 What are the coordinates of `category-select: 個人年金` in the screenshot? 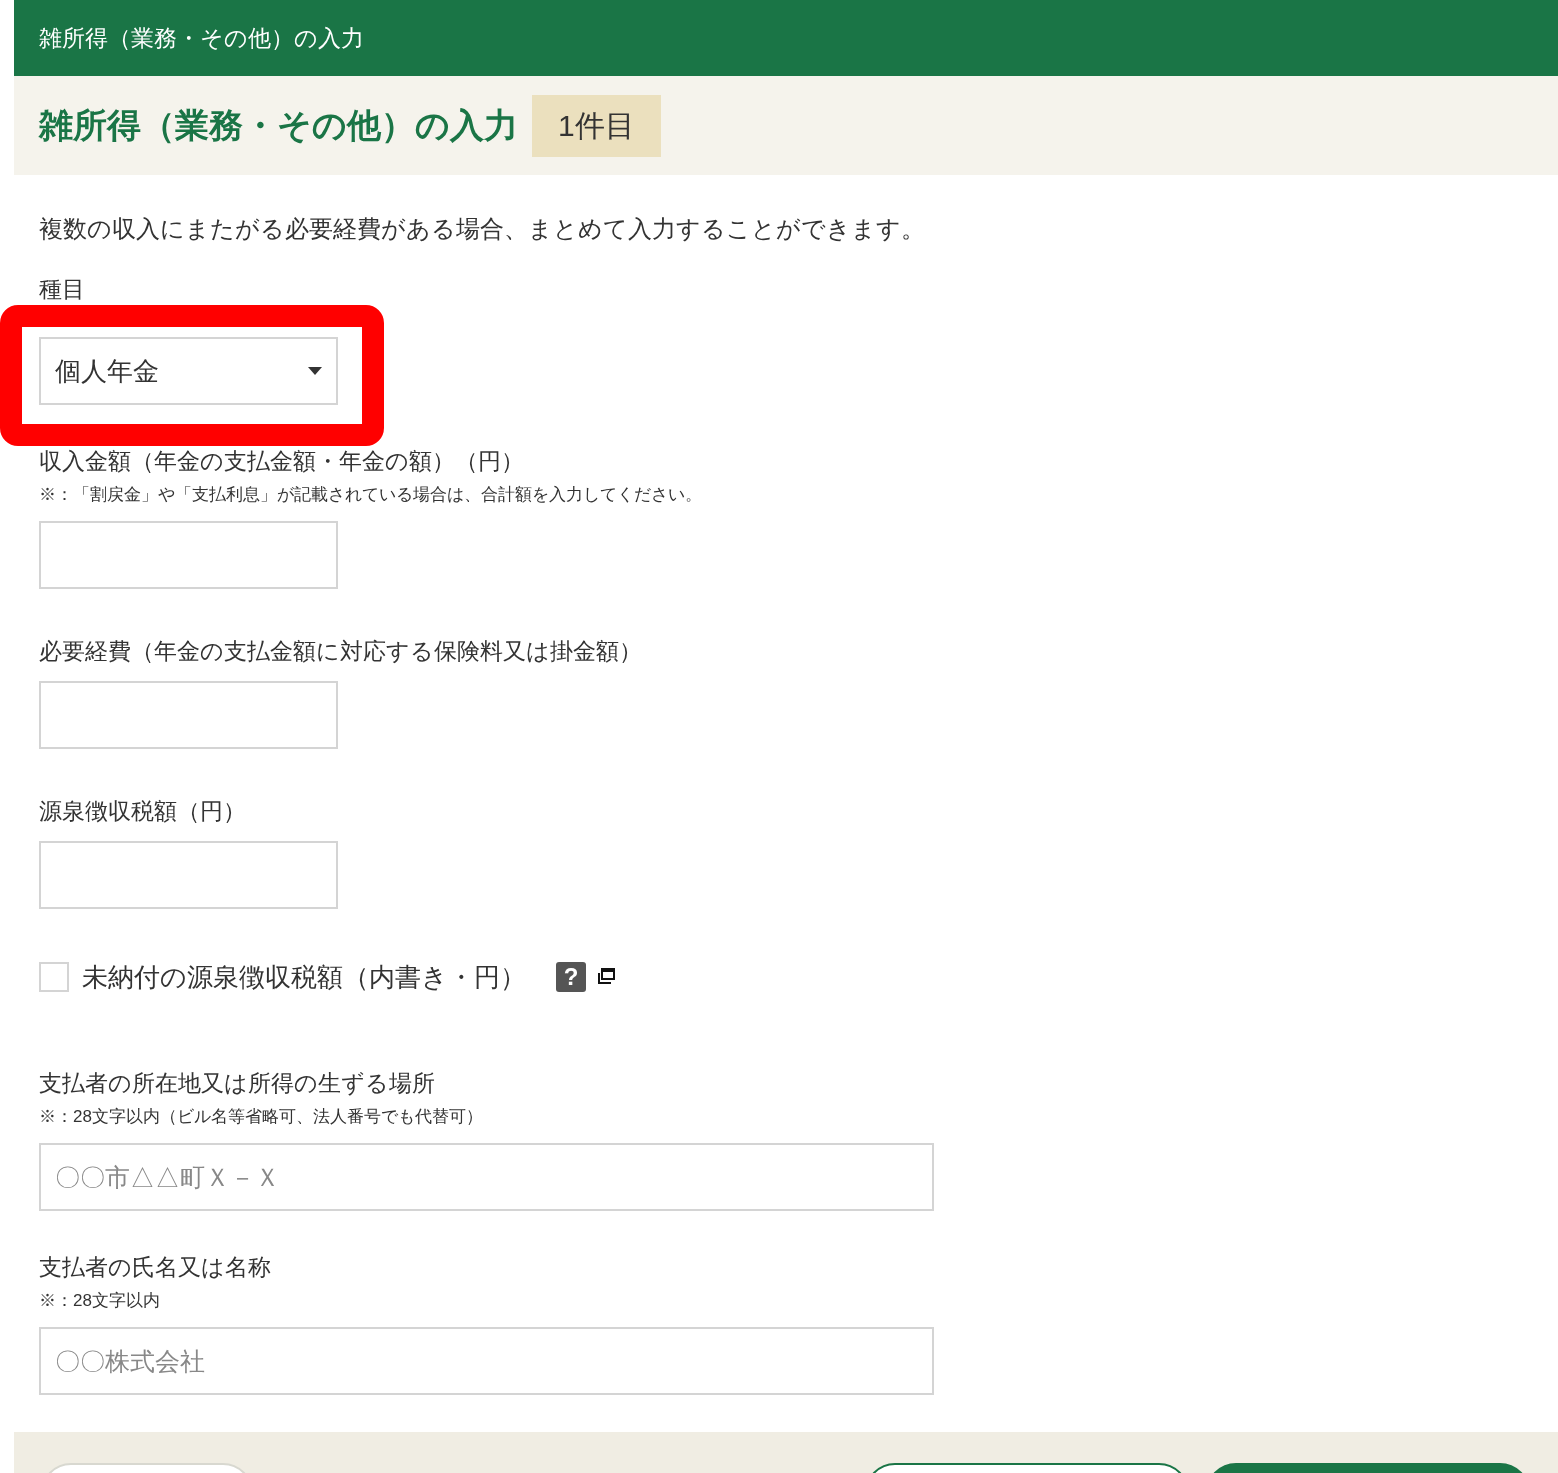 It's located at (188, 371).